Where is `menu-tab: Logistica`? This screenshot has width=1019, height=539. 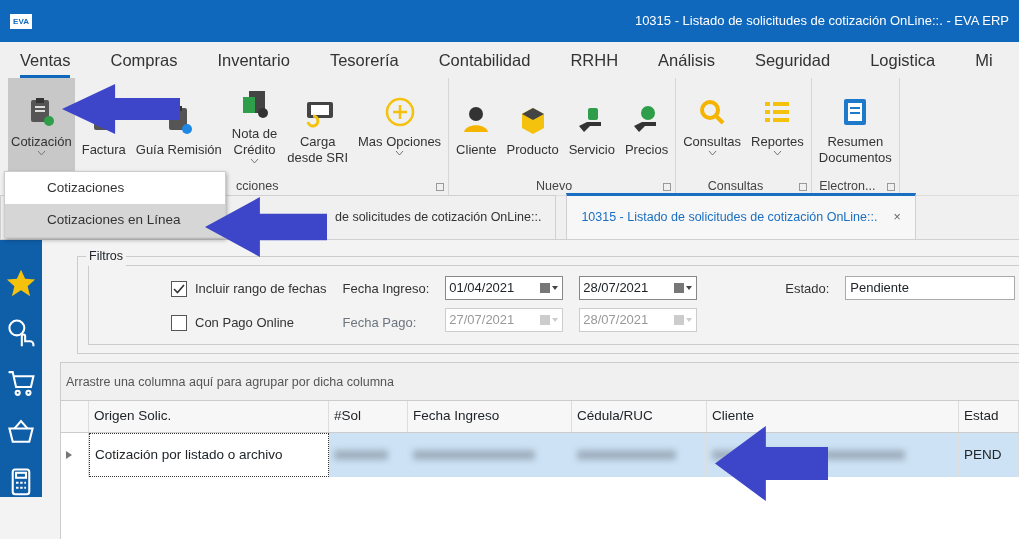
menu-tab: Logistica is located at coordinates (903, 61).